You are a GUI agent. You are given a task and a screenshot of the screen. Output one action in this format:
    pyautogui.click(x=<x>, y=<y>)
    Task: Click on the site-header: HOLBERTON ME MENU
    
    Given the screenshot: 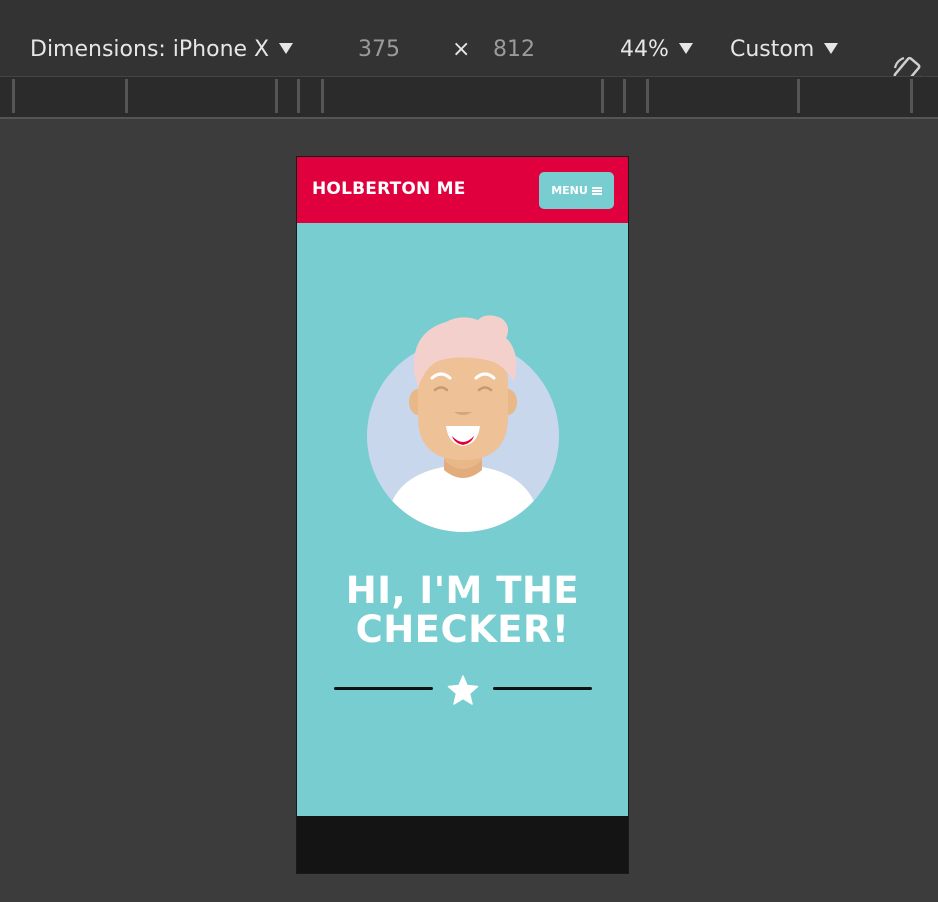 What is the action you would take?
    pyautogui.click(x=462, y=190)
    